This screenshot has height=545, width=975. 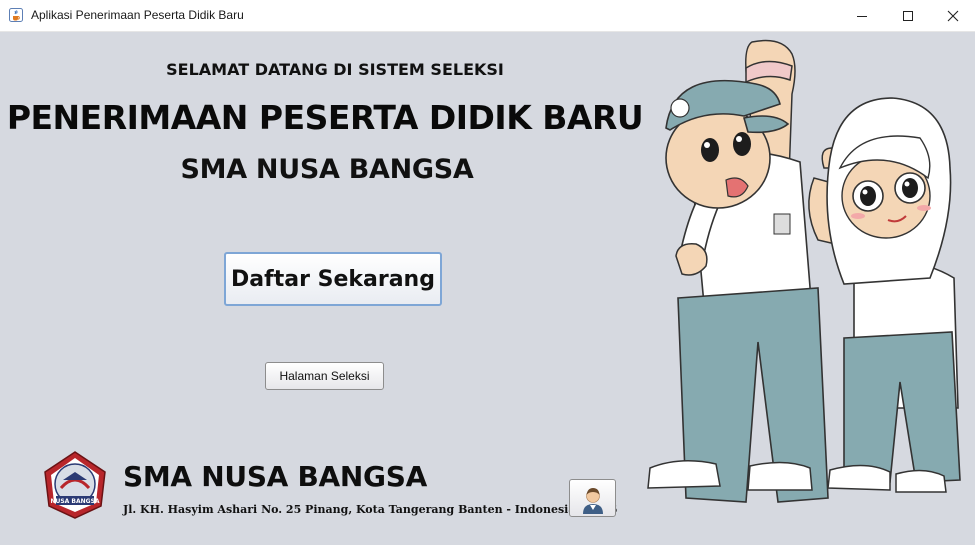 What do you see at coordinates (75, 485) in the screenshot?
I see `school-logo: NUSA BANGSA` at bounding box center [75, 485].